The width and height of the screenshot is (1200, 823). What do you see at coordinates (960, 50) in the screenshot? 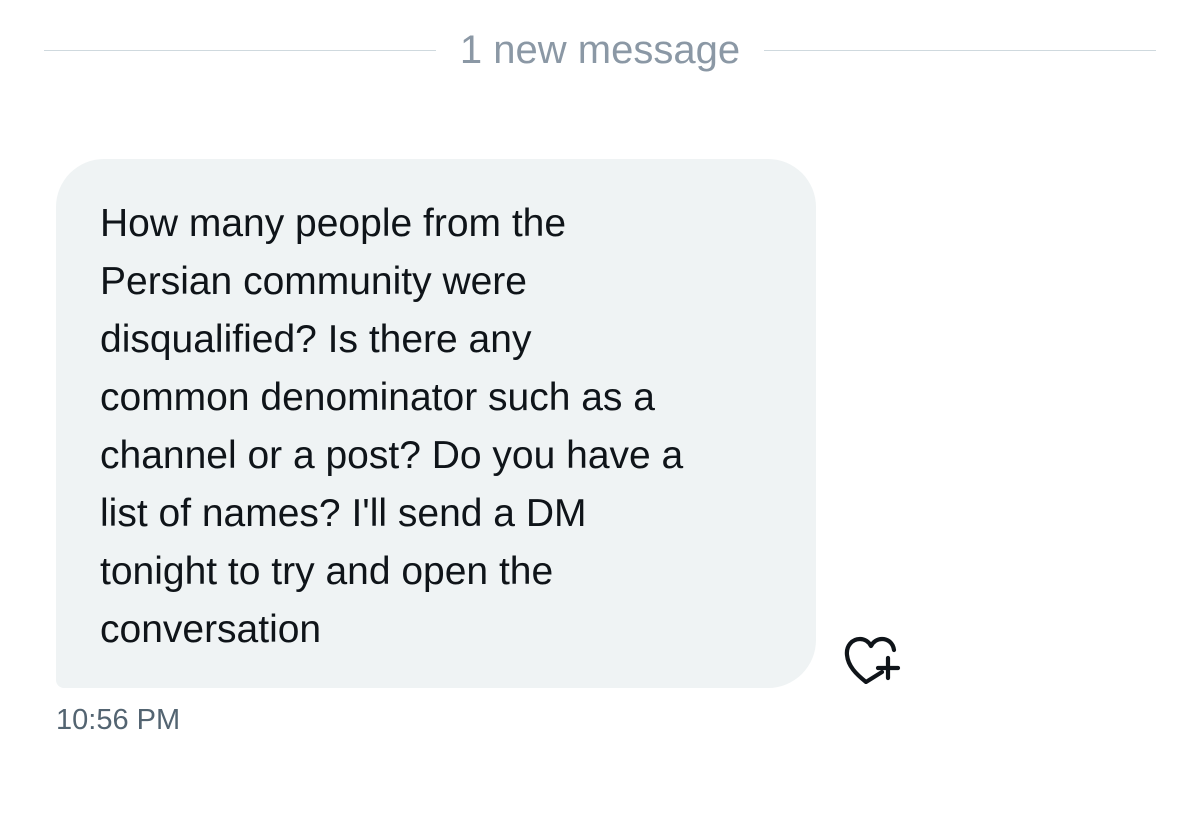
I see `divider-line-right` at bounding box center [960, 50].